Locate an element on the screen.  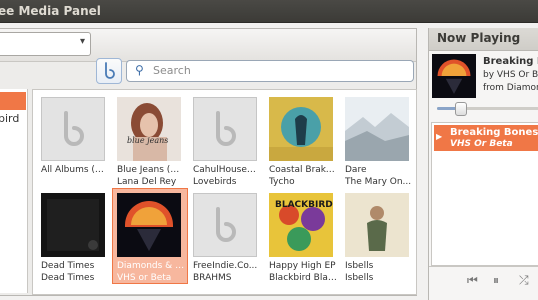
source-combo: ▾ is located at coordinates (45, 44).